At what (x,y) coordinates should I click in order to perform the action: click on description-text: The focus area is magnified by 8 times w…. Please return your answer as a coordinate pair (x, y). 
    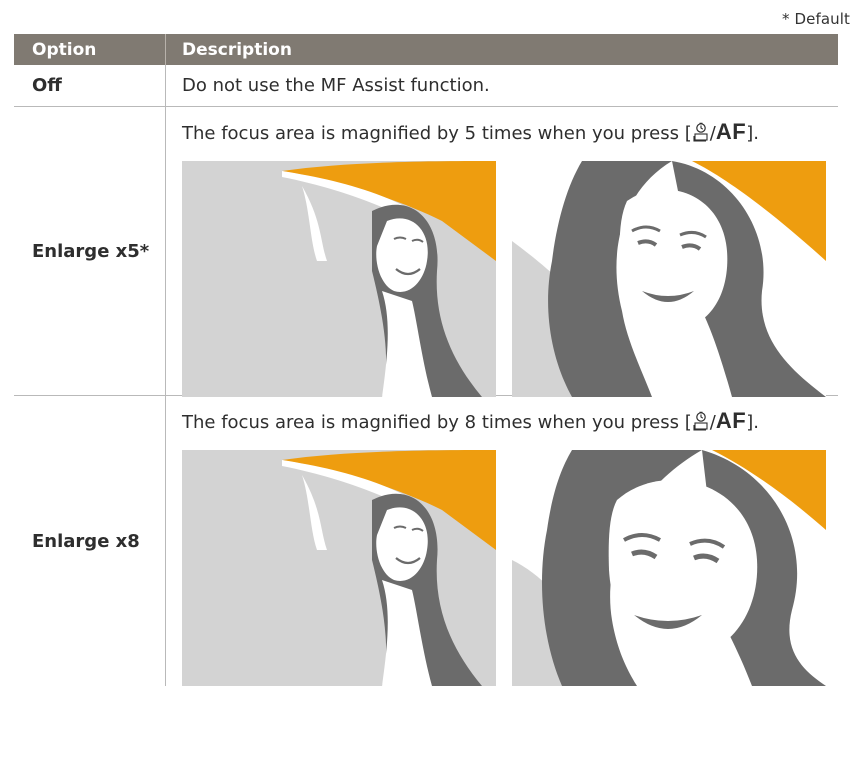
    Looking at the image, I should click on (477, 422).